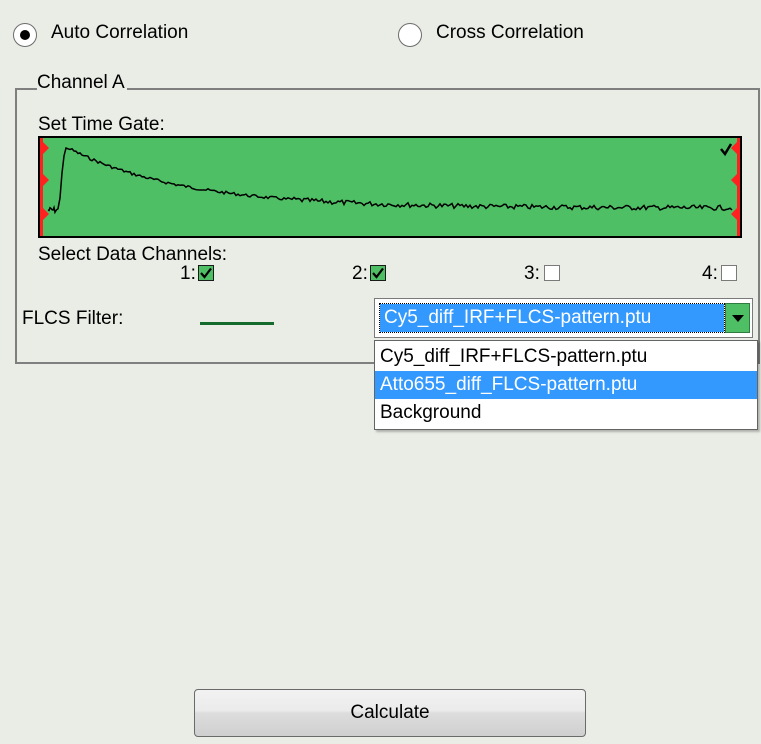  I want to click on time-gate-plot, so click(390, 187).